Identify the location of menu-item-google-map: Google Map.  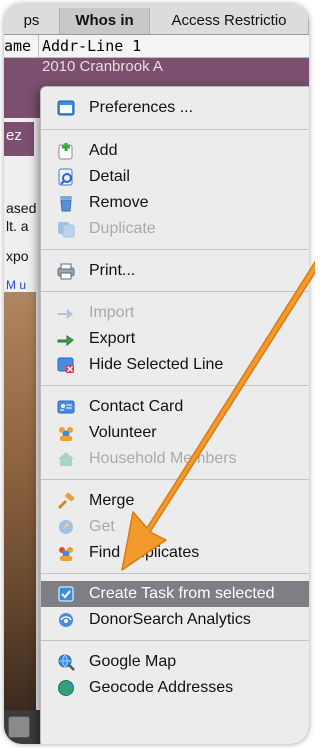
(175, 662).